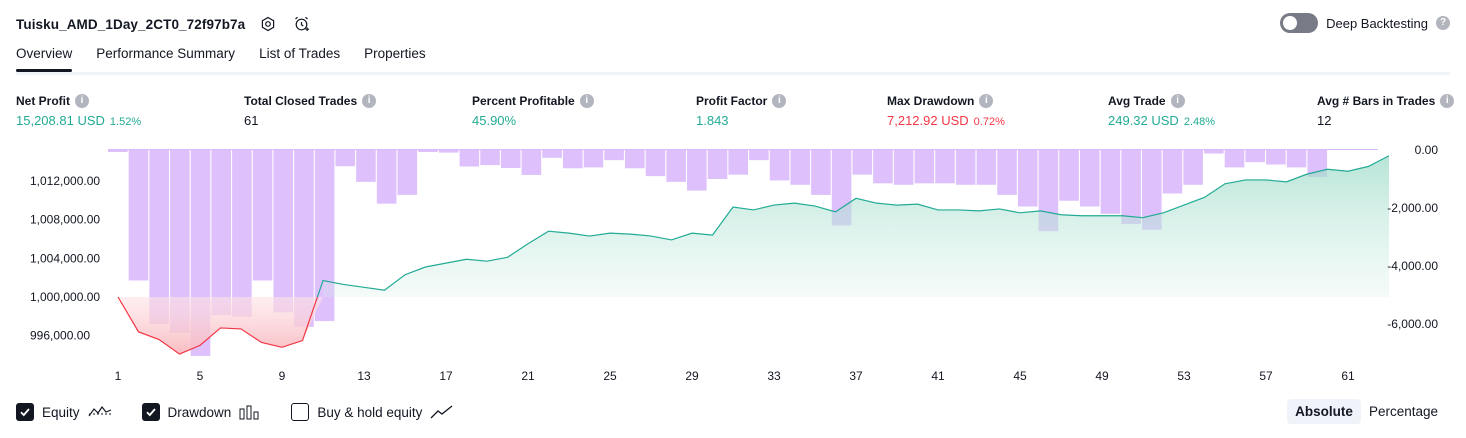  What do you see at coordinates (735, 376) in the screenshot?
I see `x-axis: 1 5 9 13 17 21 25 29 33 37 41 45 49 53 57 61` at bounding box center [735, 376].